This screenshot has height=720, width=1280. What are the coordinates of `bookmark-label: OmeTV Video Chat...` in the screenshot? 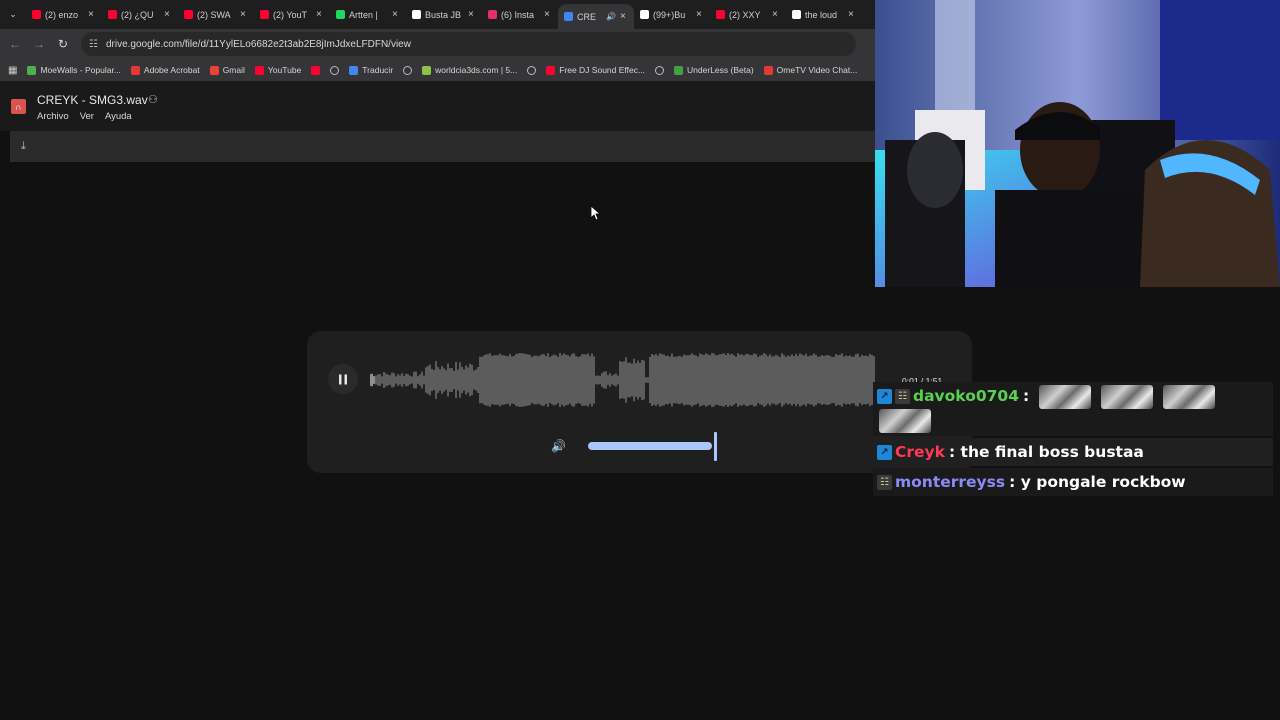 It's located at (817, 70).